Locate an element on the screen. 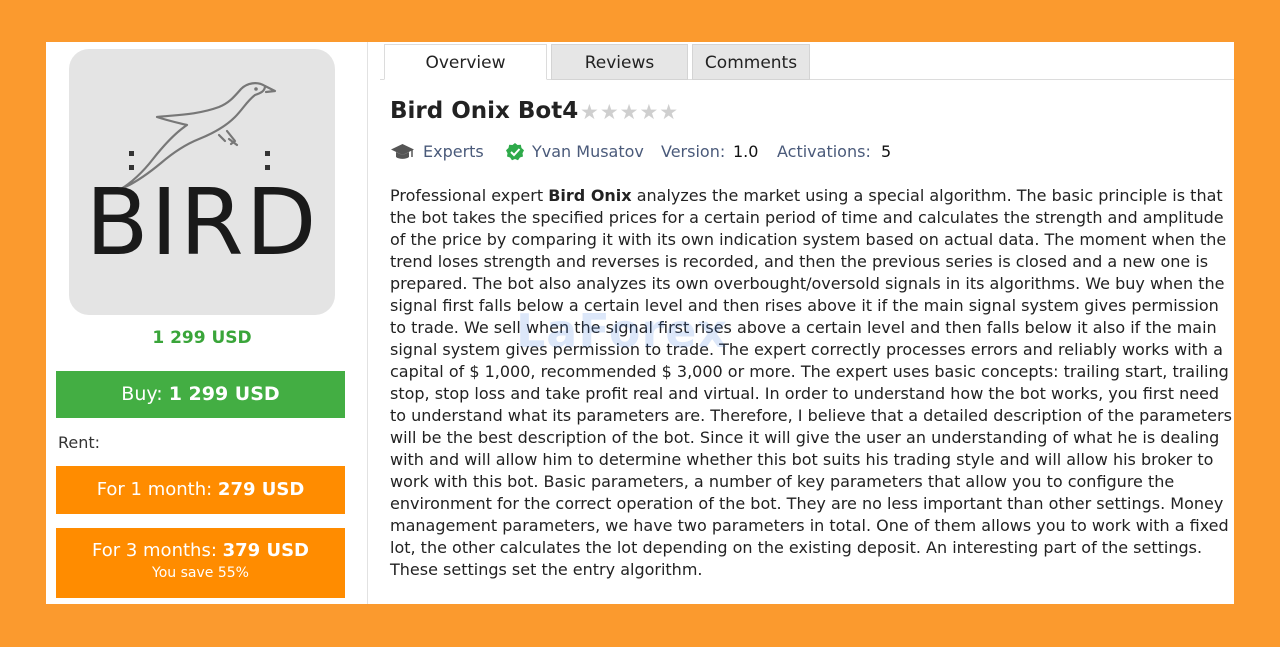  rent-1-month-label: For 1 month: is located at coordinates (157, 489).